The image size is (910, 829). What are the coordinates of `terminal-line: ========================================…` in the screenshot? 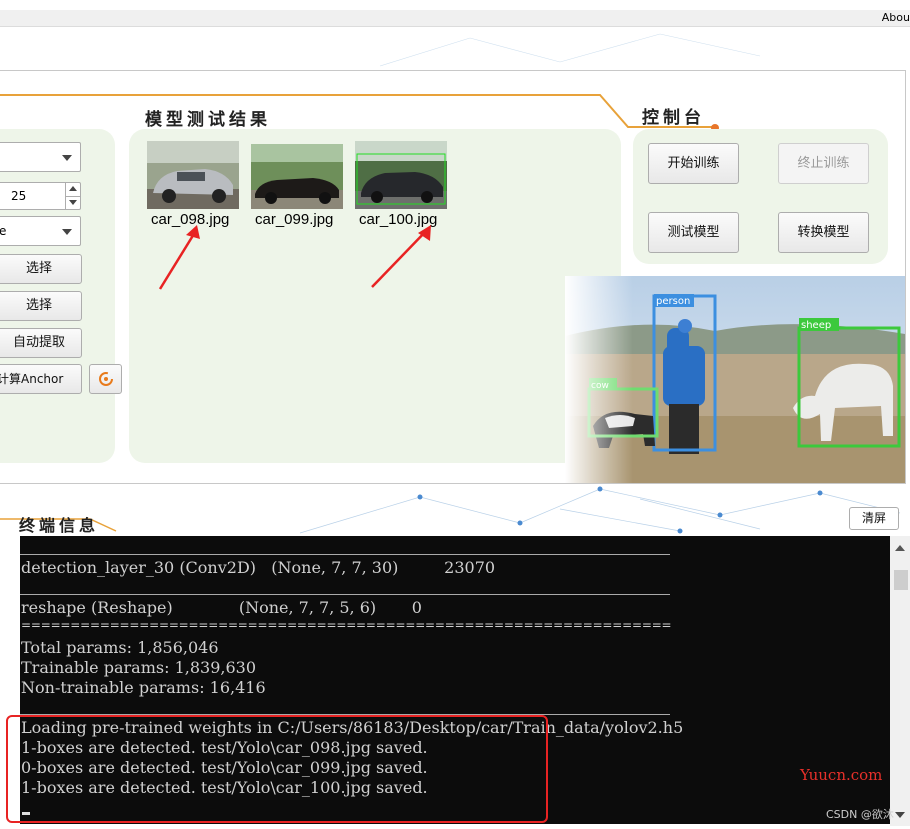 It's located at (346, 625).